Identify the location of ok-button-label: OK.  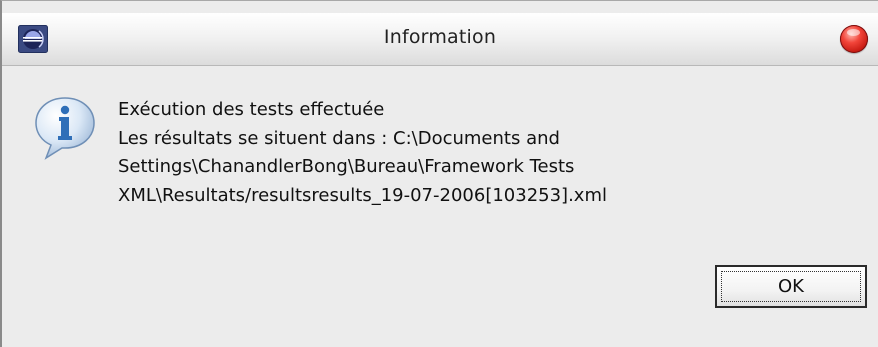
(791, 286).